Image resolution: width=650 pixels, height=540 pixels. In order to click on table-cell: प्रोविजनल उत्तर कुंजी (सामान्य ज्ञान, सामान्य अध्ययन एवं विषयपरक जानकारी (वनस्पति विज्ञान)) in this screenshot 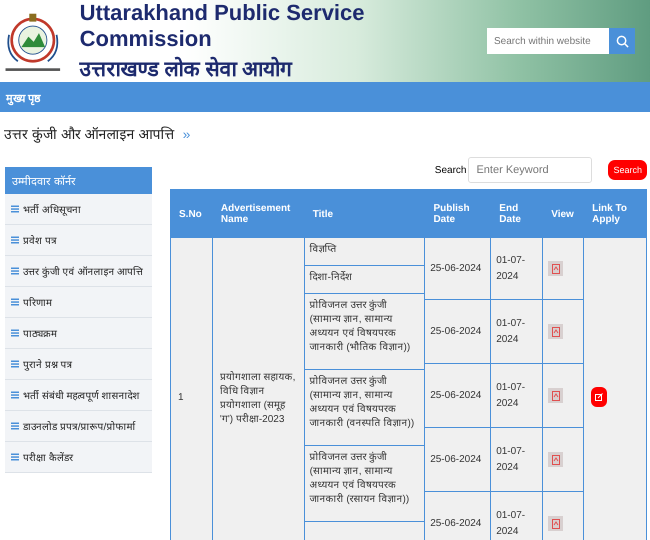, I will do `click(364, 408)`.